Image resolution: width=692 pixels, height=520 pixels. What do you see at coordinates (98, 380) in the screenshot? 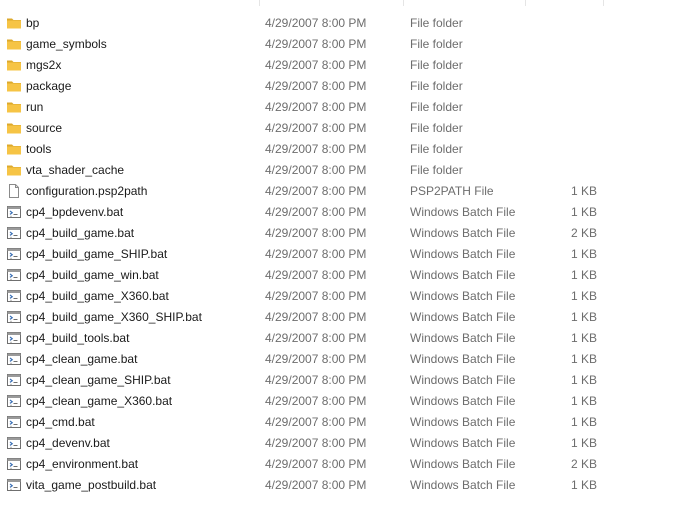
I see `file-name: cp4_clean_game_SHIP.bat` at bounding box center [98, 380].